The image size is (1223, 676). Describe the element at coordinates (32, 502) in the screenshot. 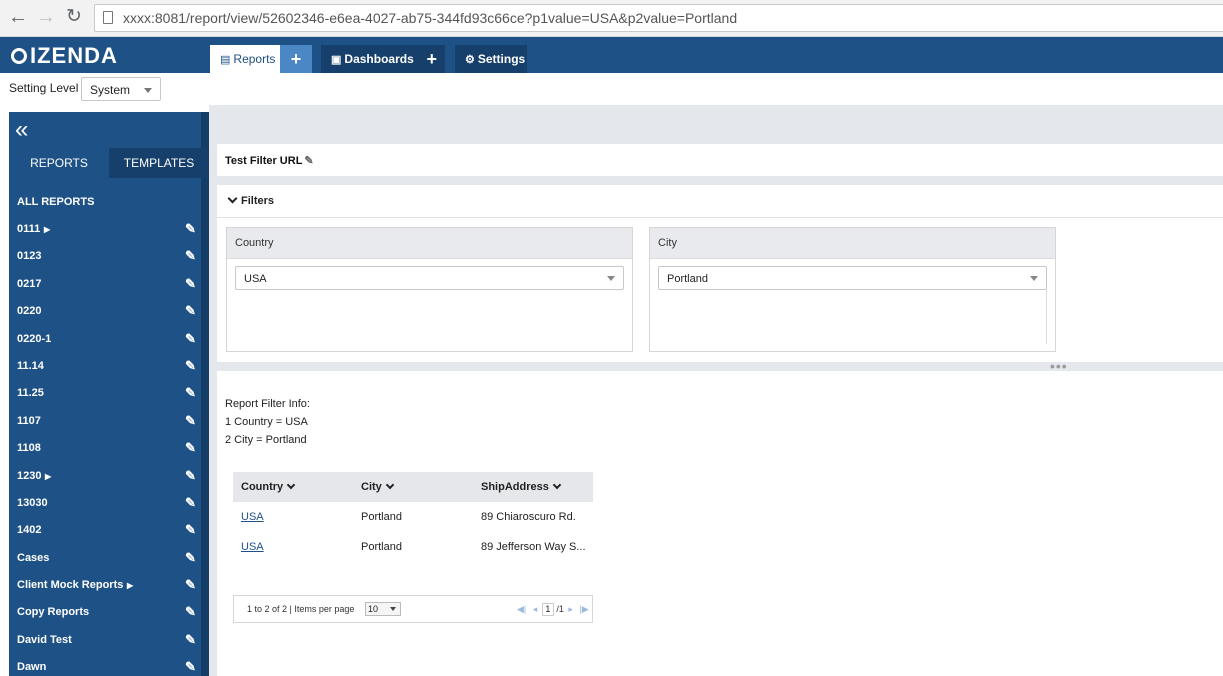

I see `sidebar-item-label: 13030` at that location.